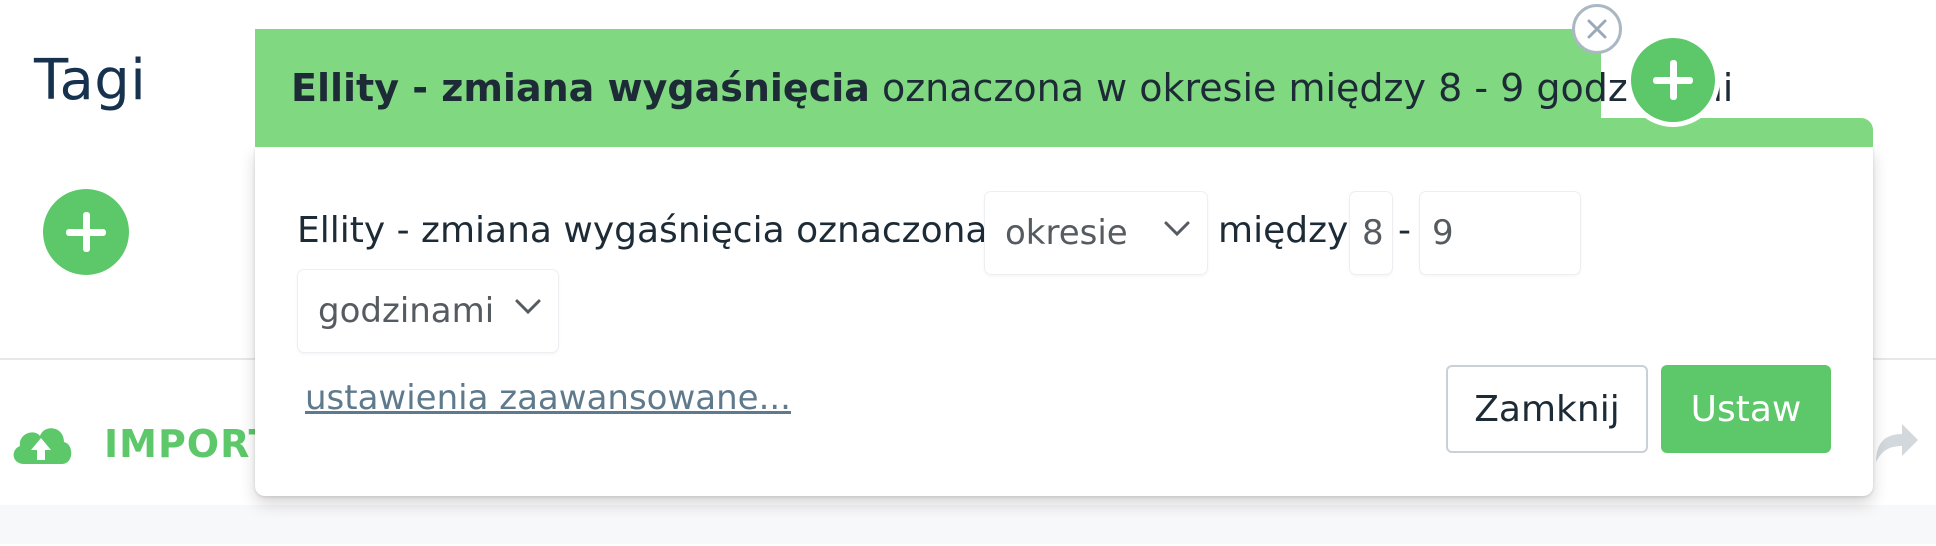  Describe the element at coordinates (1066, 233) in the screenshot. I see `period-select-value: okresie` at that location.